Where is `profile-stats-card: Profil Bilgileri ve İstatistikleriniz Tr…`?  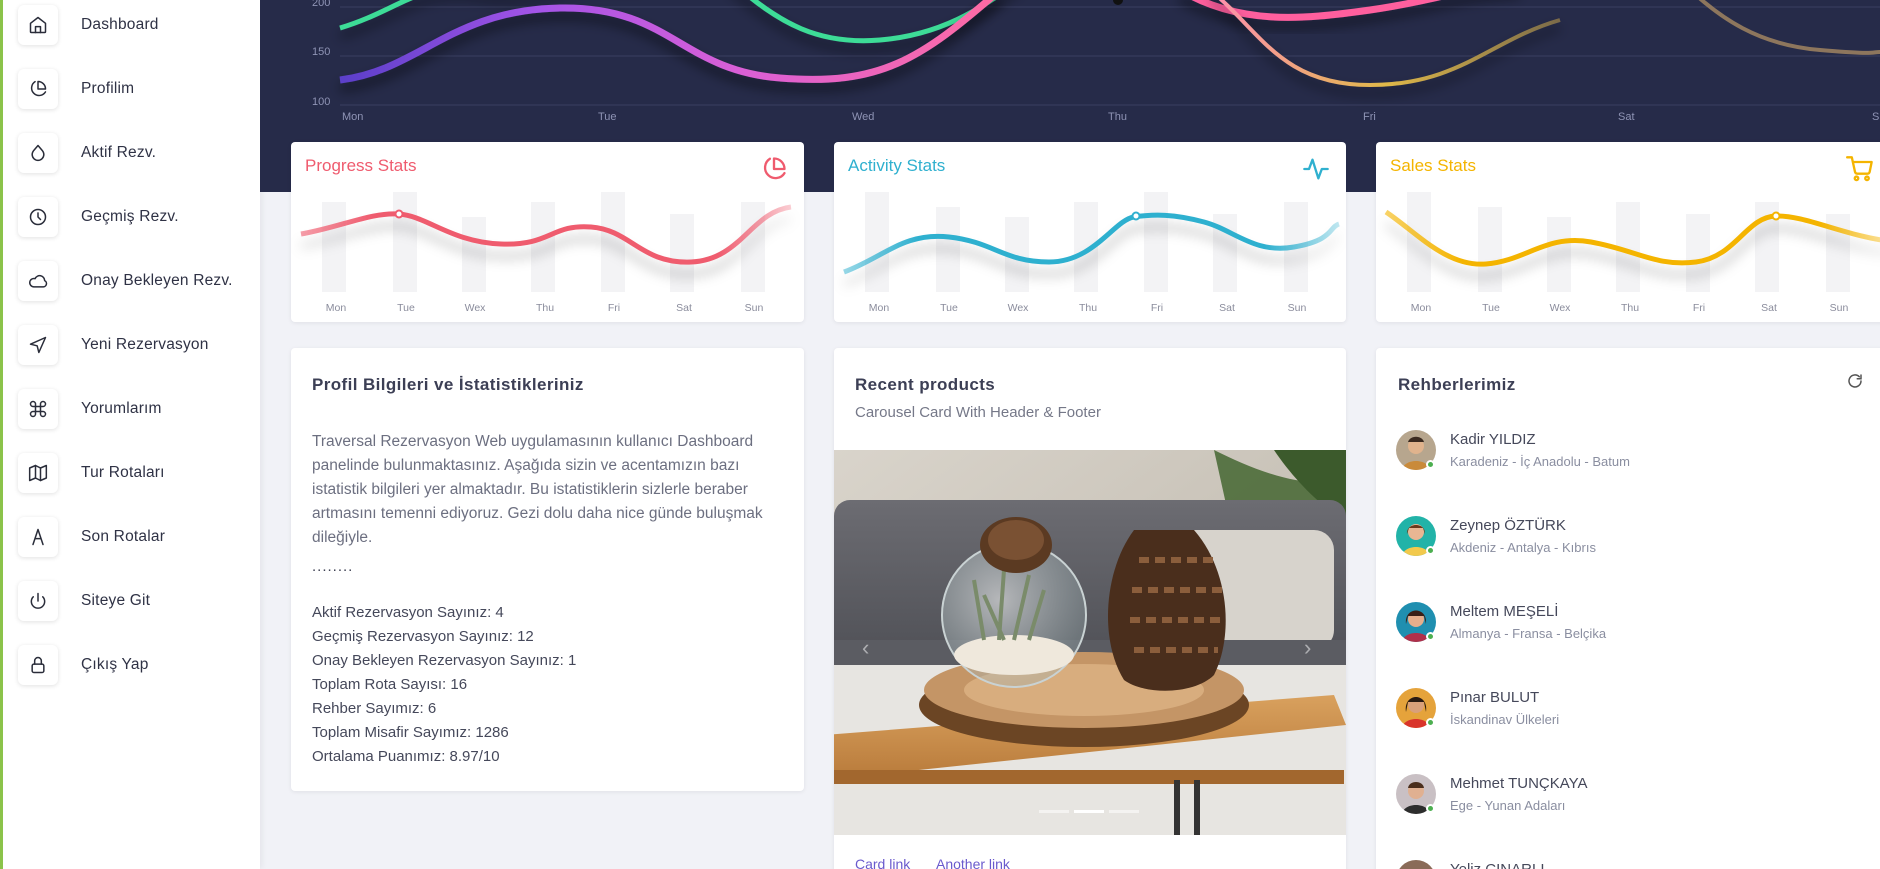
profile-stats-card: Profil Bilgileri ve İstatistikleriniz Tr… is located at coordinates (547, 569).